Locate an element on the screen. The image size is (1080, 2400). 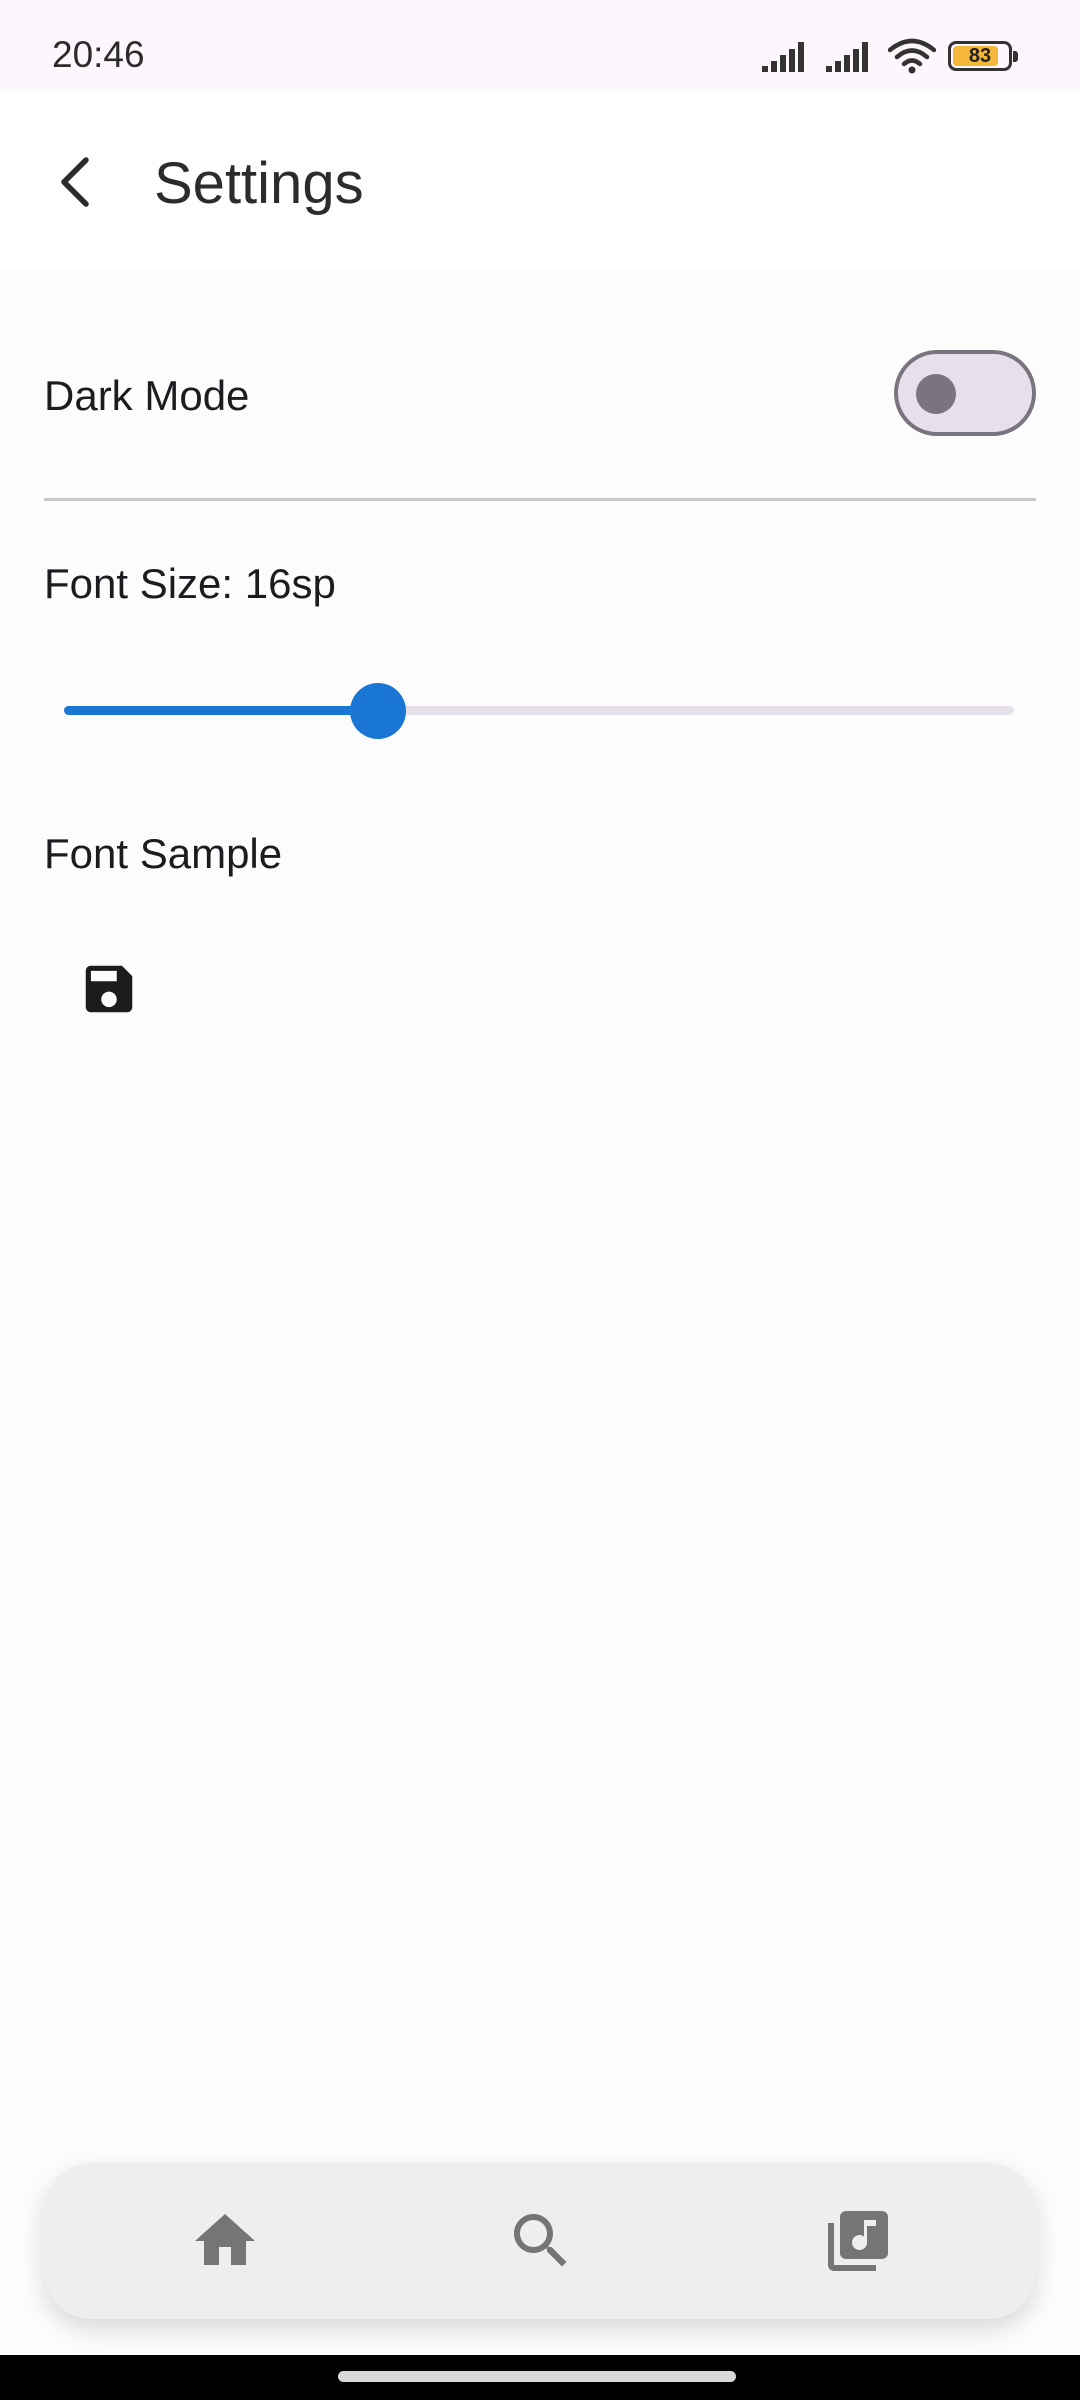
status-icons: 83 is located at coordinates (889, 56).